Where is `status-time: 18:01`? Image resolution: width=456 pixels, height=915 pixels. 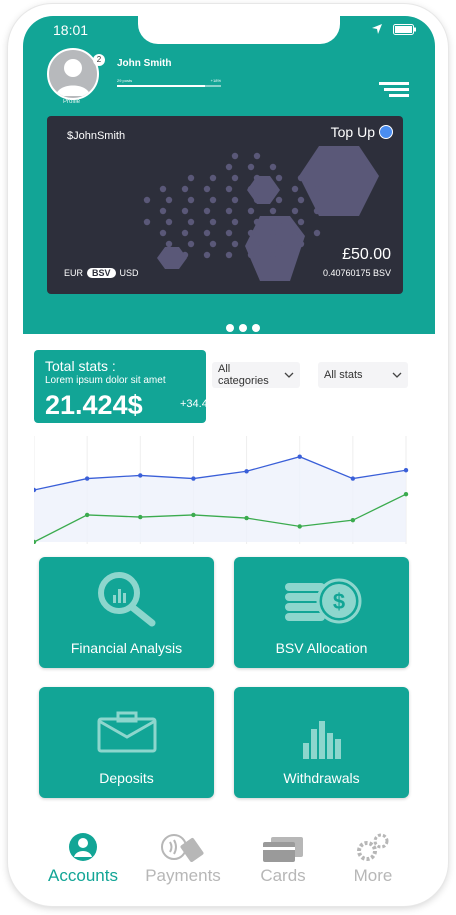
status-time: 18:01 is located at coordinates (71, 30).